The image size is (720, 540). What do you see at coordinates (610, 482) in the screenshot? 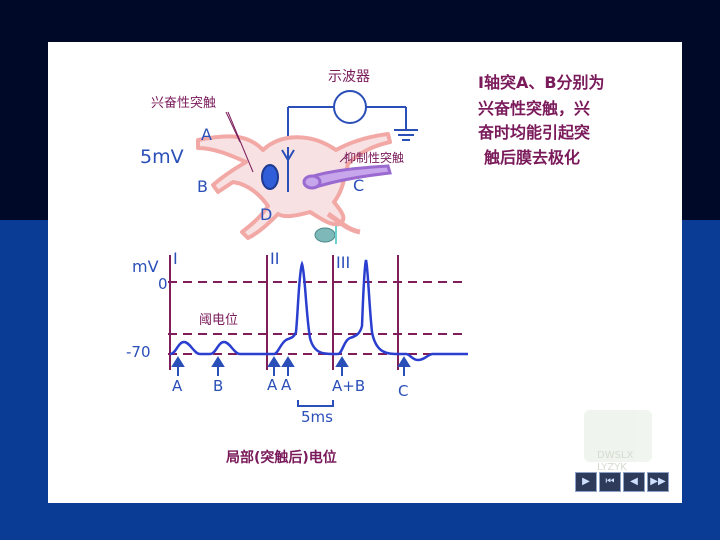
I see `first-slide-button: ⏮` at bounding box center [610, 482].